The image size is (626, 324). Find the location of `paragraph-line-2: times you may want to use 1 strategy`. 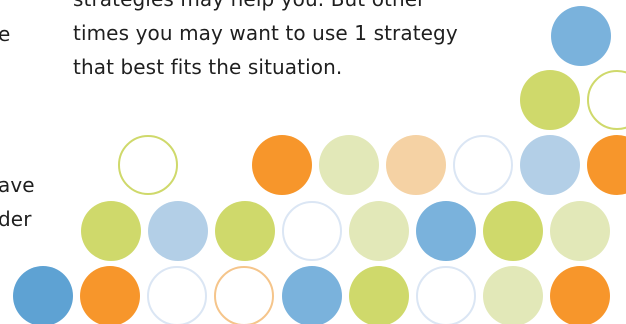

paragraph-line-2: times you may want to use 1 strategy is located at coordinates (265, 33).